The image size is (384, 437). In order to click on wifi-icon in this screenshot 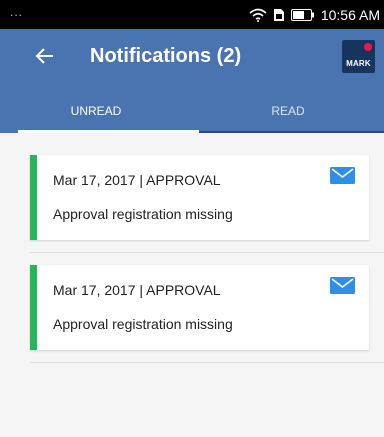, I will do `click(258, 15)`.